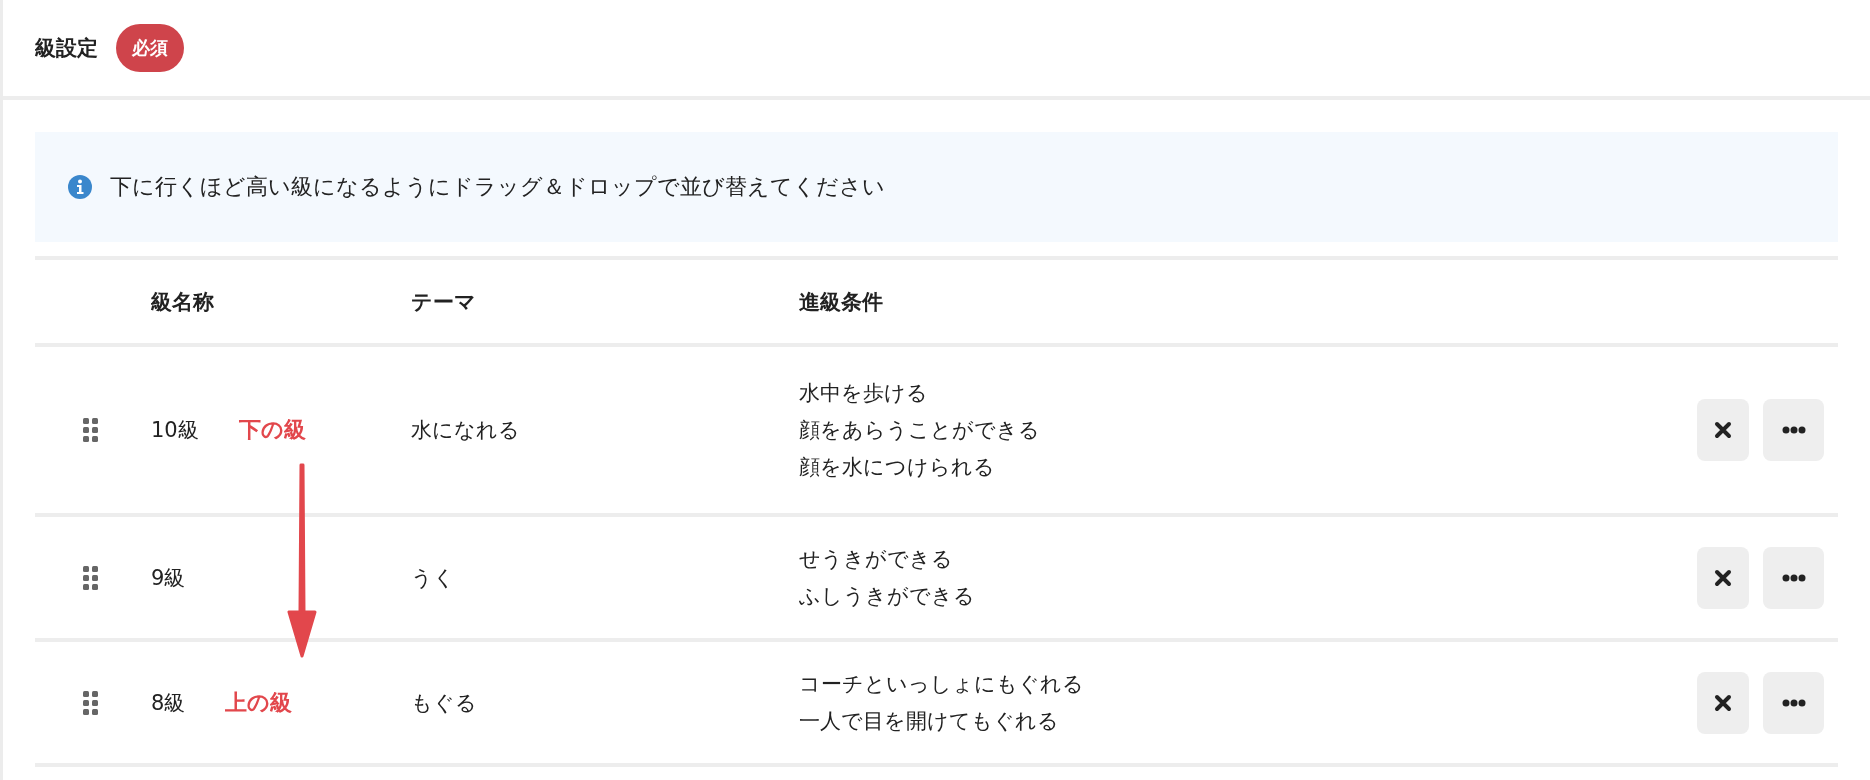 The width and height of the screenshot is (1870, 780). Describe the element at coordinates (497, 187) in the screenshot. I see `info-text: 下に行くほど高い級になるようにドラッグ＆ドロップで並び替えてください` at that location.